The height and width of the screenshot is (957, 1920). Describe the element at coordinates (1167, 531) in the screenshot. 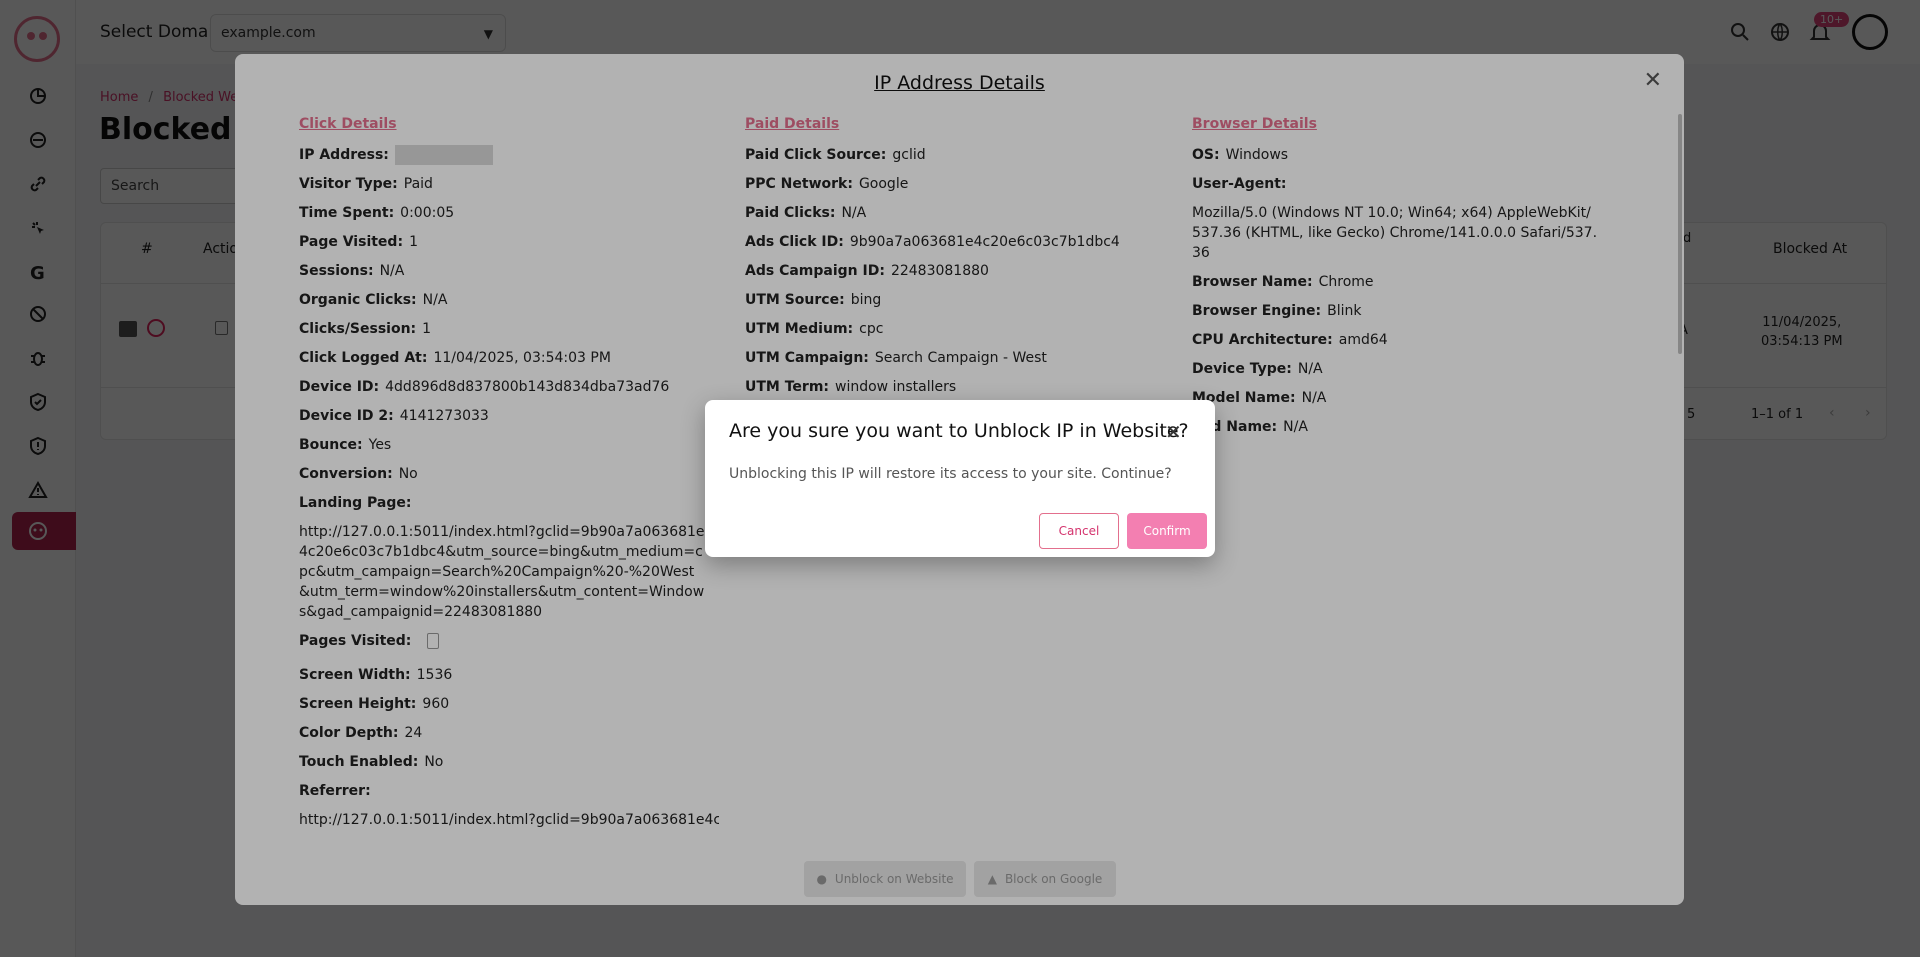

I see `confirm-button: Confirm` at that location.